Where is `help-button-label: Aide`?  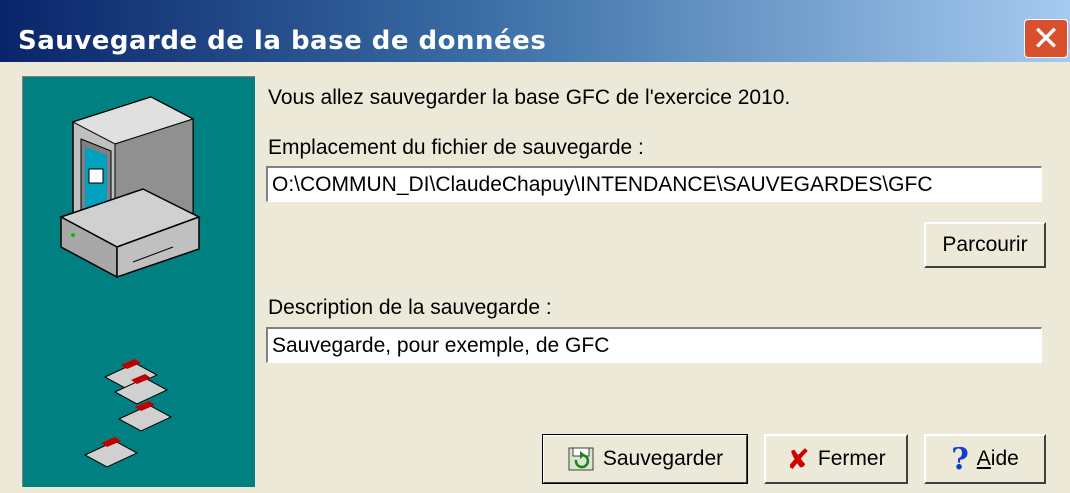
help-button-label: Aide is located at coordinates (998, 459).